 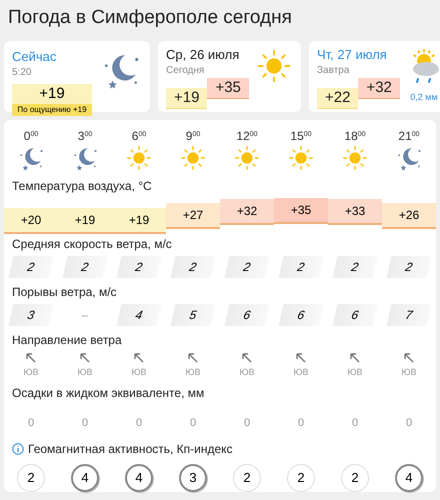 What do you see at coordinates (193, 315) in the screenshot?
I see `wind-gust: 5` at bounding box center [193, 315].